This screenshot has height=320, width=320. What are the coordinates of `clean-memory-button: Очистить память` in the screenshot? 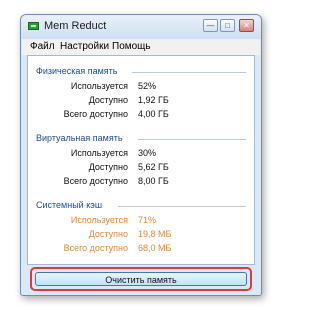 It's located at (141, 279).